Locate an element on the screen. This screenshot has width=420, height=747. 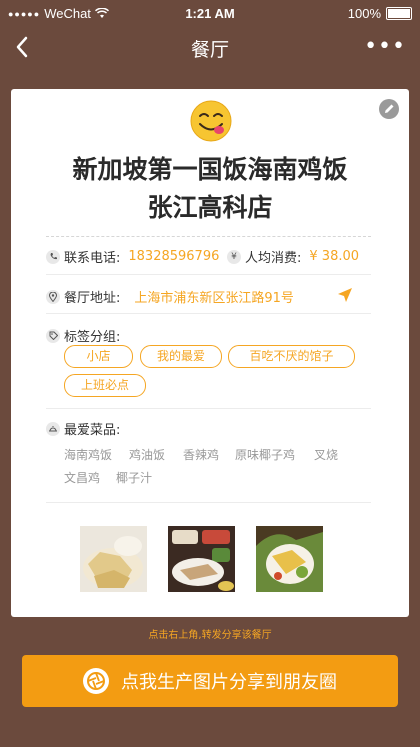
edit-button is located at coordinates (389, 109).